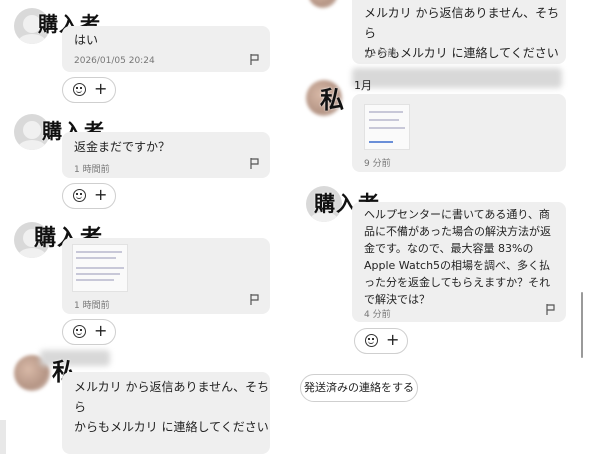 The image size is (600, 454). What do you see at coordinates (323, 4) in the screenshot?
I see `my-avatar` at bounding box center [323, 4].